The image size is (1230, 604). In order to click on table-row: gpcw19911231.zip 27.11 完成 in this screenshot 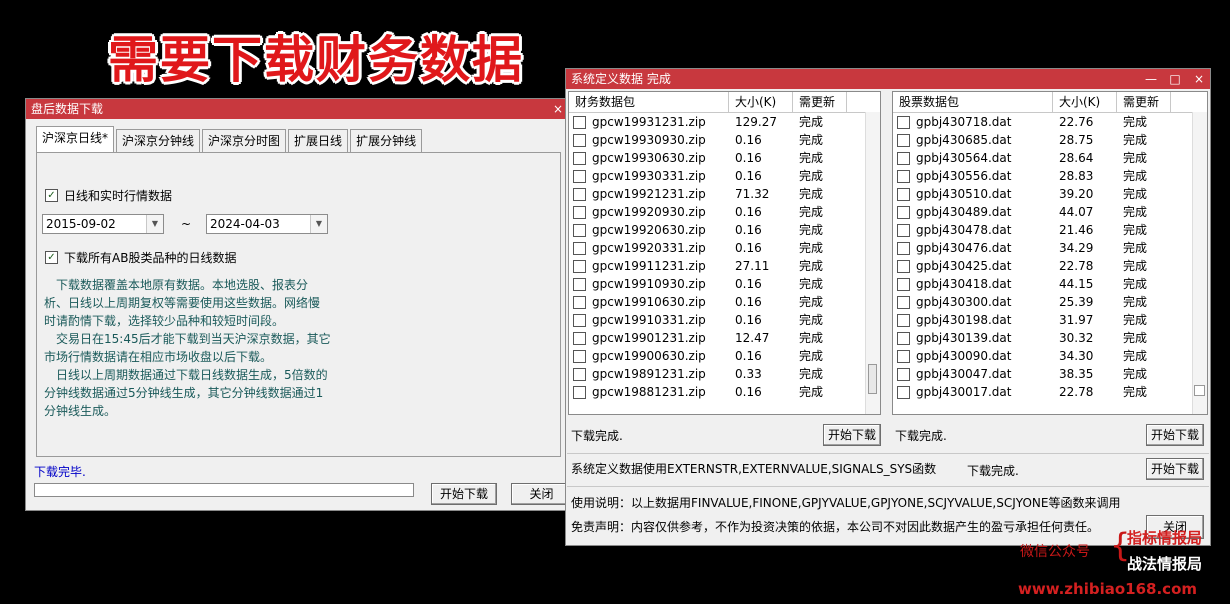, I will do `click(724, 266)`.